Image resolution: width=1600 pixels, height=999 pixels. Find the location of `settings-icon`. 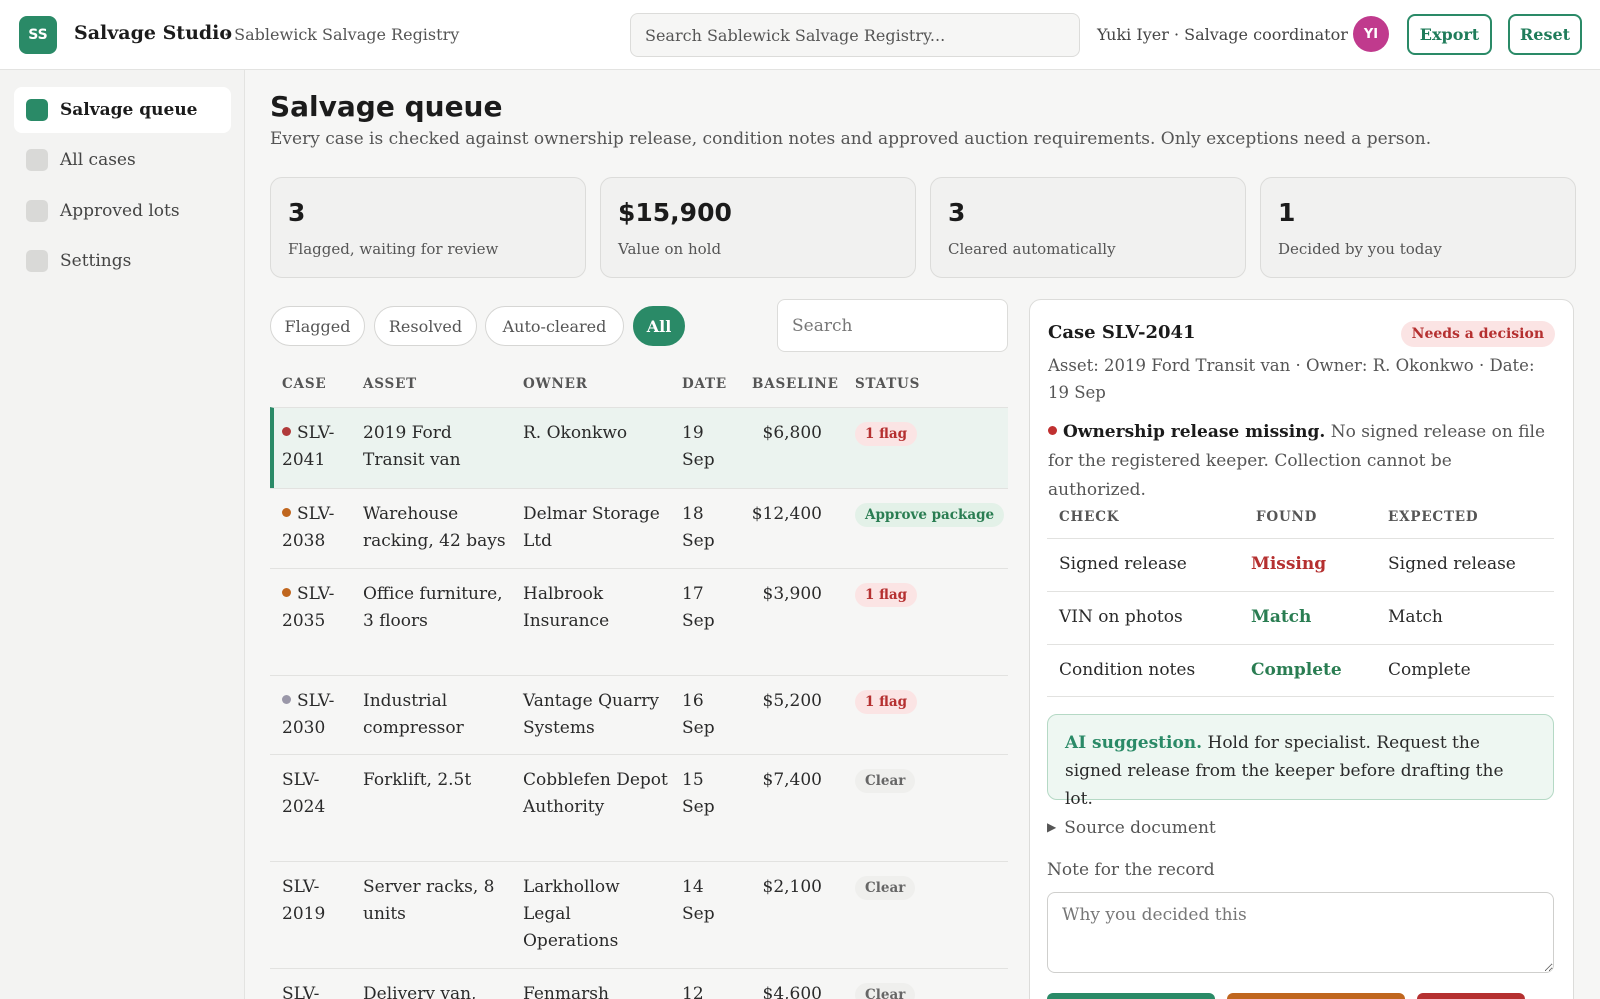

settings-icon is located at coordinates (37, 261).